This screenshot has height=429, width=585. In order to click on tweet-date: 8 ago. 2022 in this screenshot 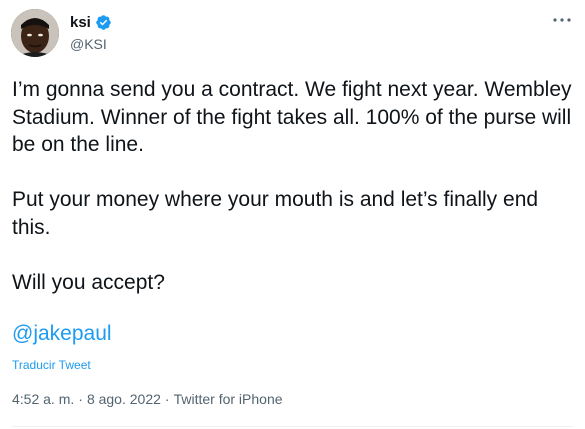, I will do `click(124, 399)`.